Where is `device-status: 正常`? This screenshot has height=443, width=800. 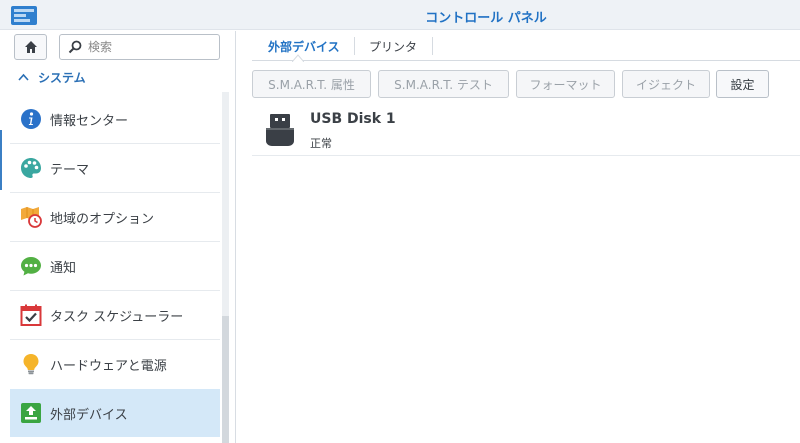 device-status: 正常 is located at coordinates (321, 143).